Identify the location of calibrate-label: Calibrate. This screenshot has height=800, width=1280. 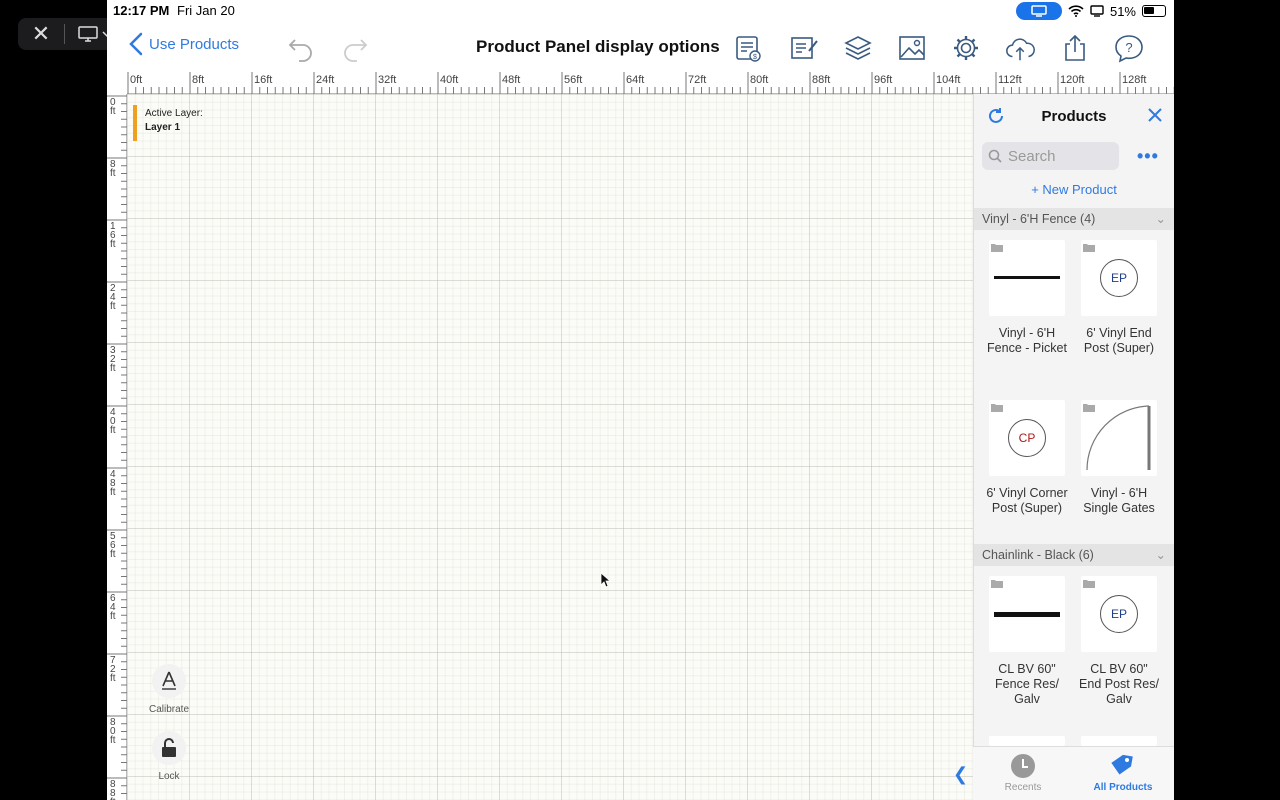
(169, 709).